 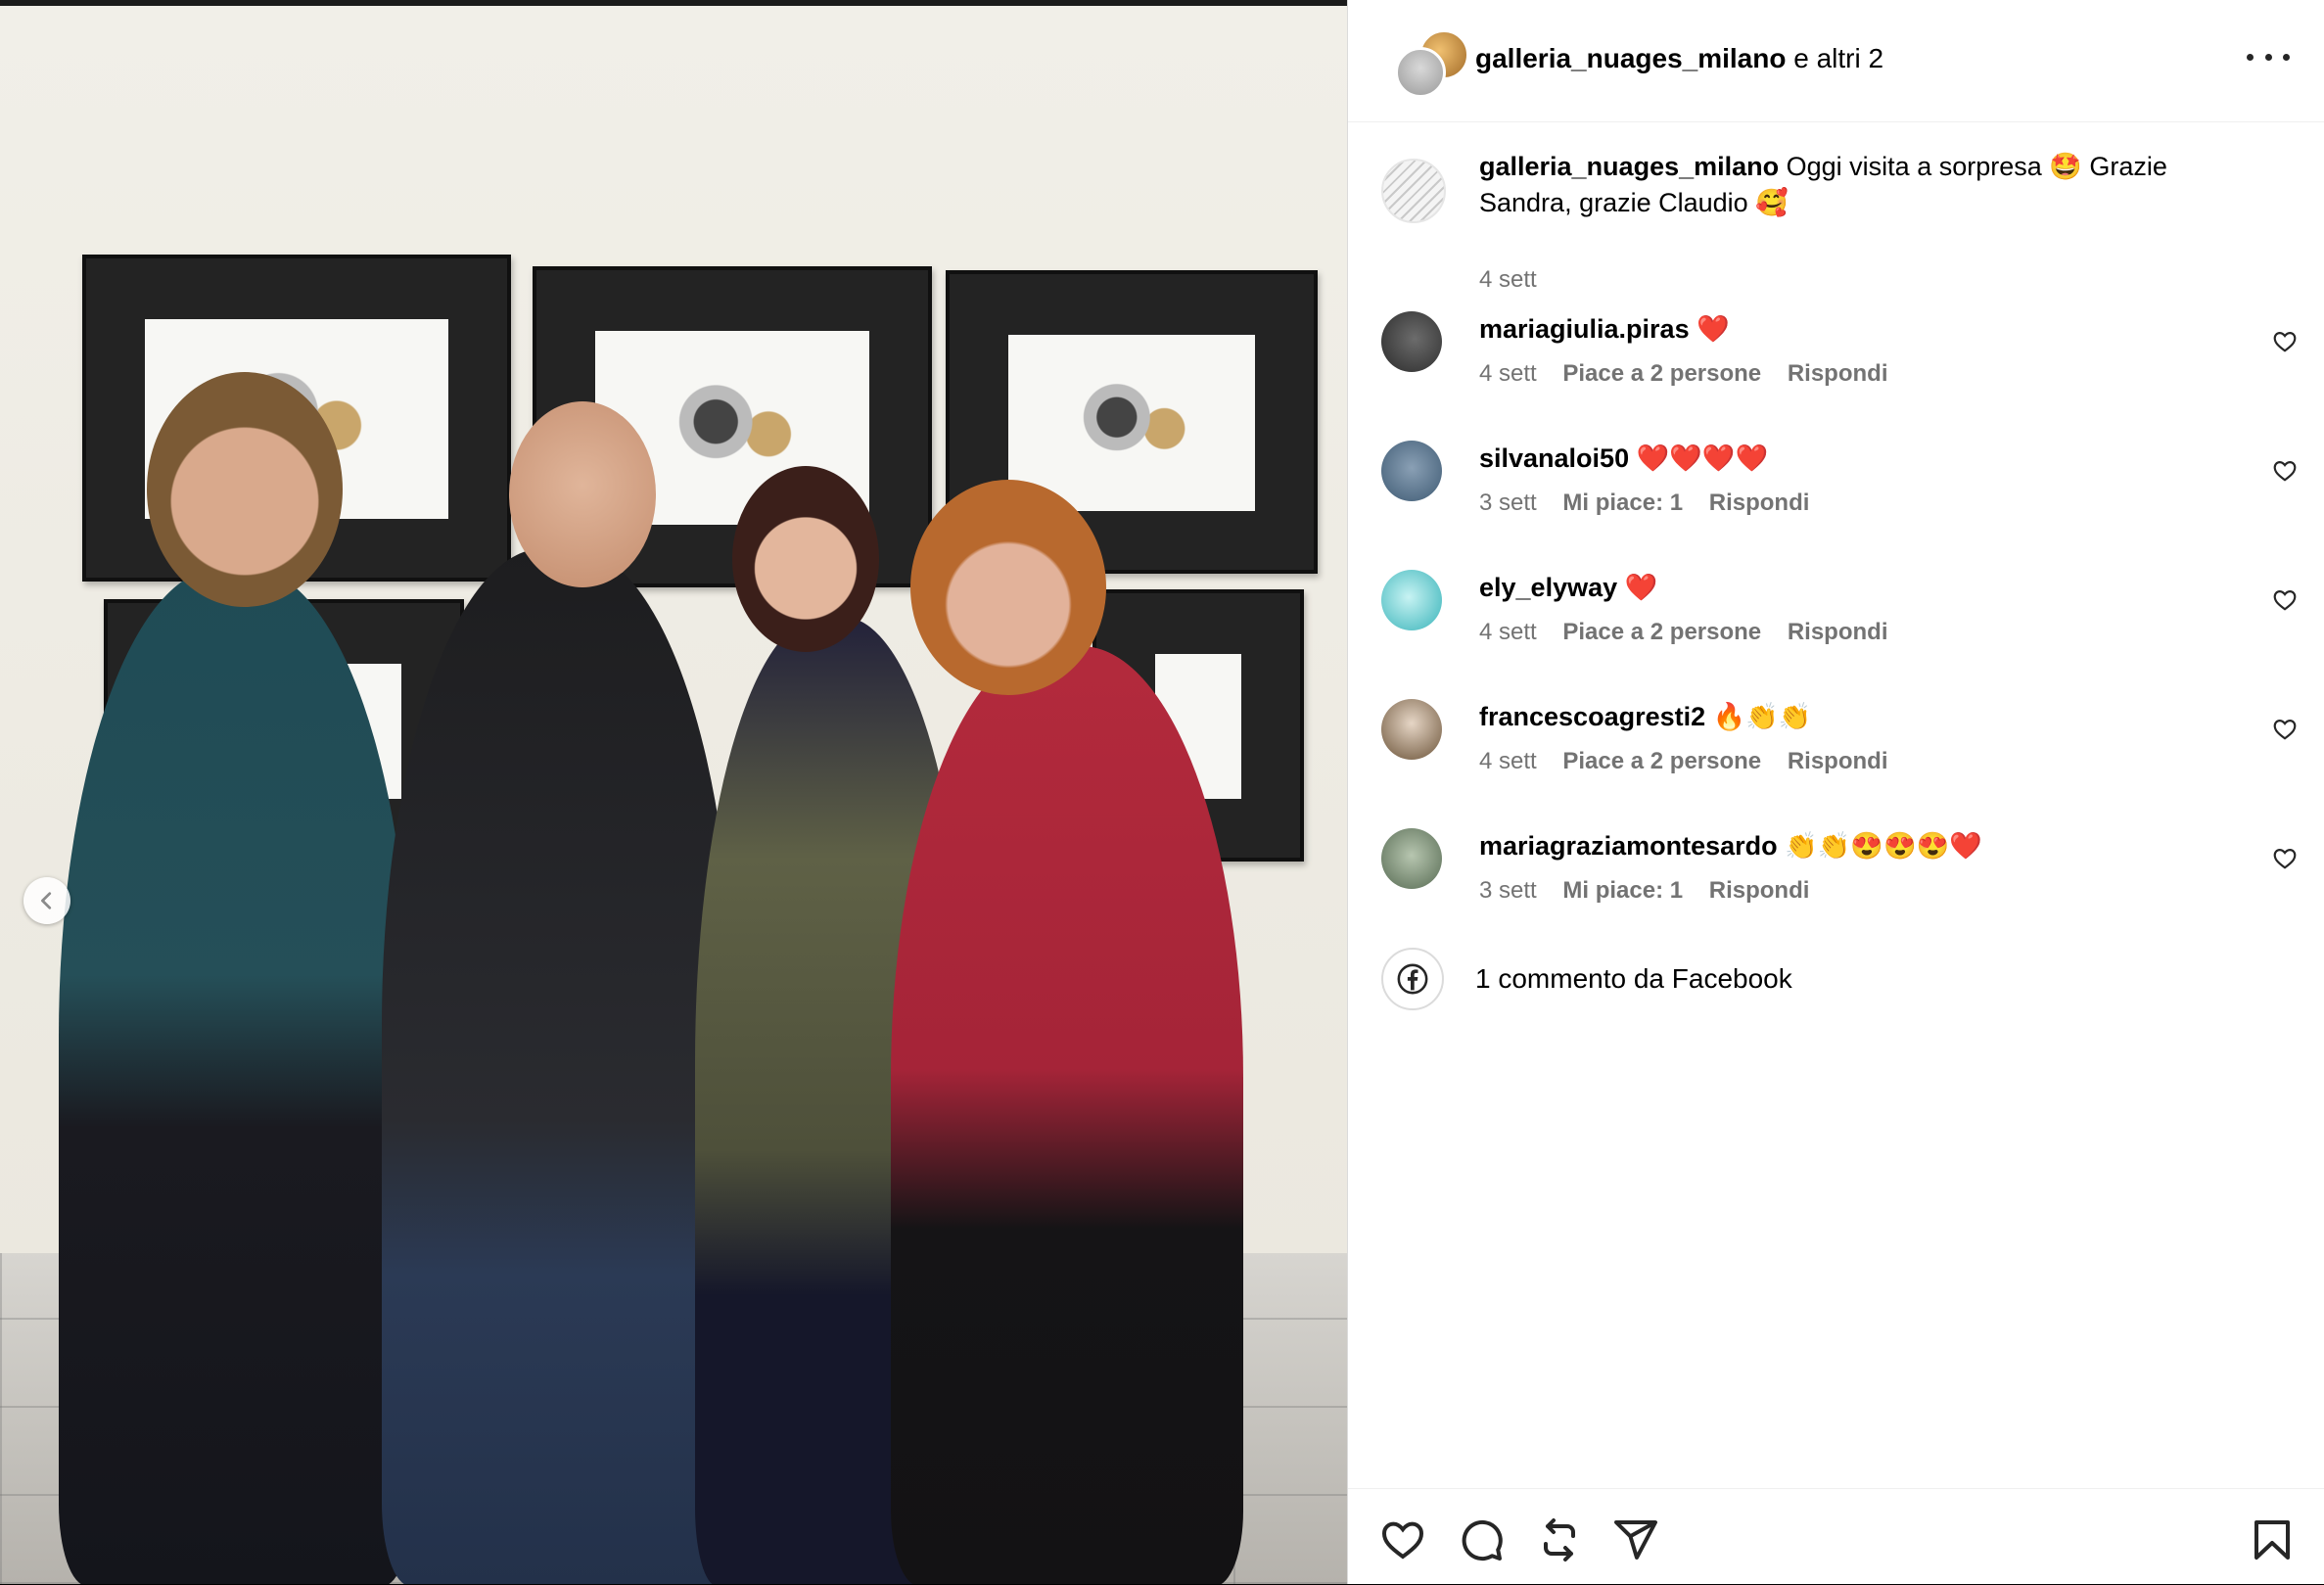 I want to click on more-options-button, so click(x=2268, y=57).